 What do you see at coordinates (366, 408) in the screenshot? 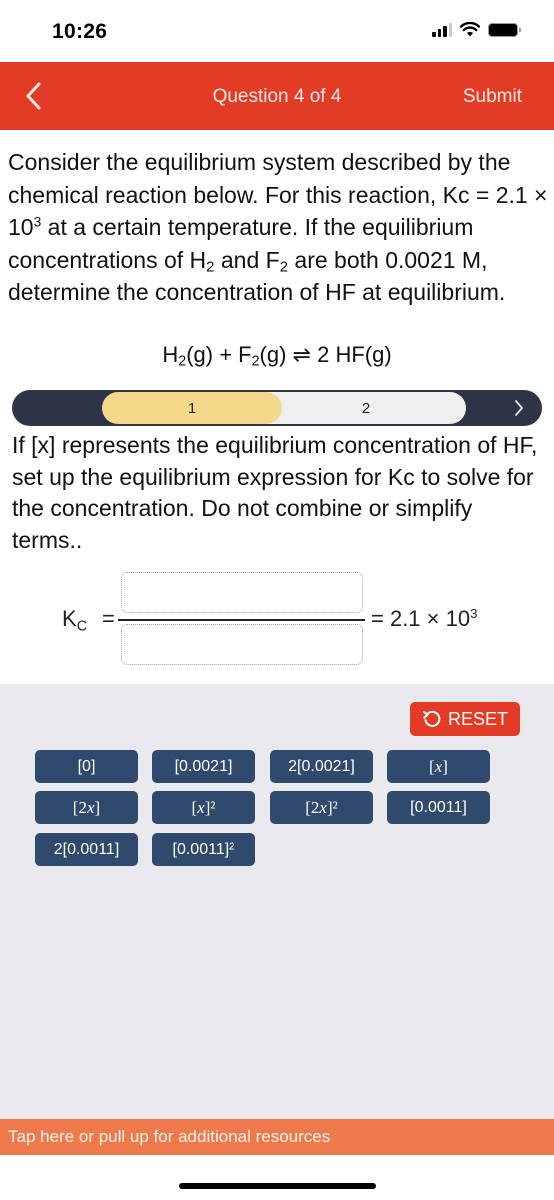
I see `step-2-tab: 2` at bounding box center [366, 408].